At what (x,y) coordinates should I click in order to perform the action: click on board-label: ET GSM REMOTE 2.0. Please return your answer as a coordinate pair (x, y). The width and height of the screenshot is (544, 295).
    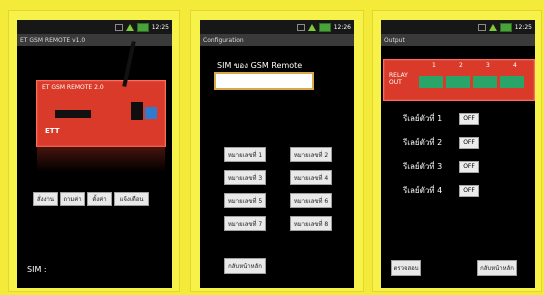
    Looking at the image, I should click on (73, 87).